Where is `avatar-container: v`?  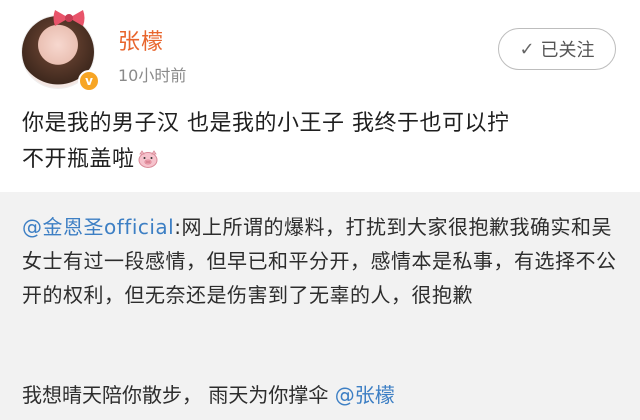
avatar-container: v is located at coordinates (62, 50).